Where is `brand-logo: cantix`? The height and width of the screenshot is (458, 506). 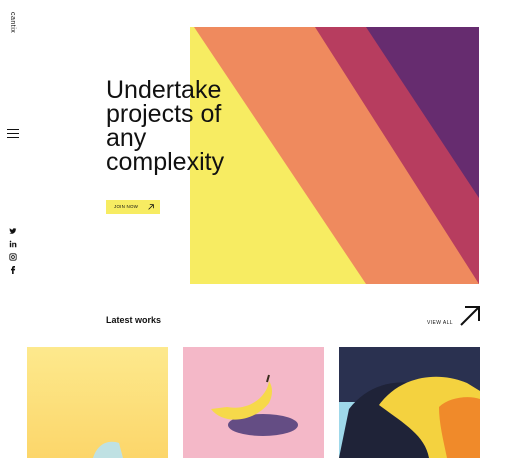
brand-logo: cantix is located at coordinates (12, 22).